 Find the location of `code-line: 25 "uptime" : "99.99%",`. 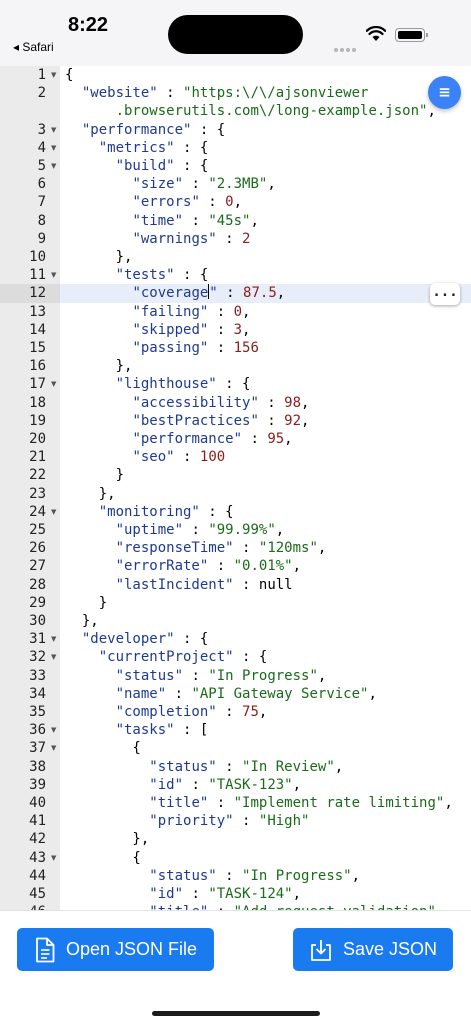

code-line: 25 "uptime" : "99.99%", is located at coordinates (235, 530).